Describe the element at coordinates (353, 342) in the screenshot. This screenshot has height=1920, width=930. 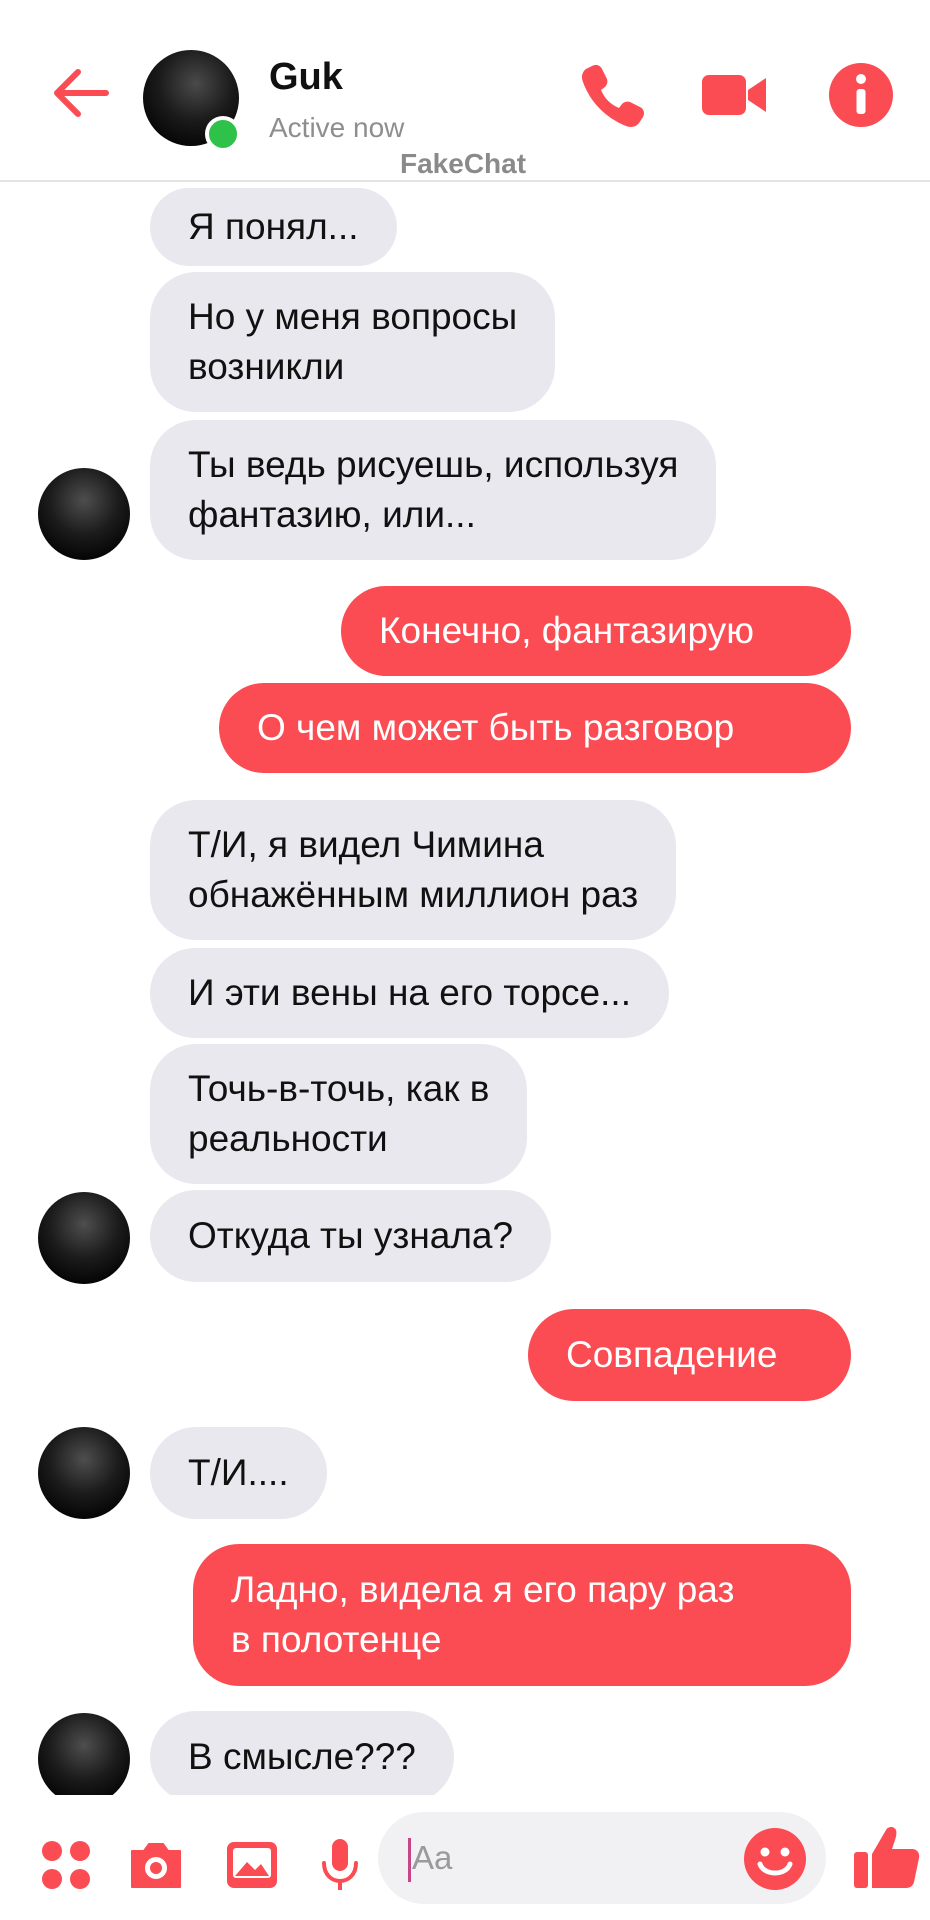
I see `message-incoming: Но у меня вопросы возникли` at that location.